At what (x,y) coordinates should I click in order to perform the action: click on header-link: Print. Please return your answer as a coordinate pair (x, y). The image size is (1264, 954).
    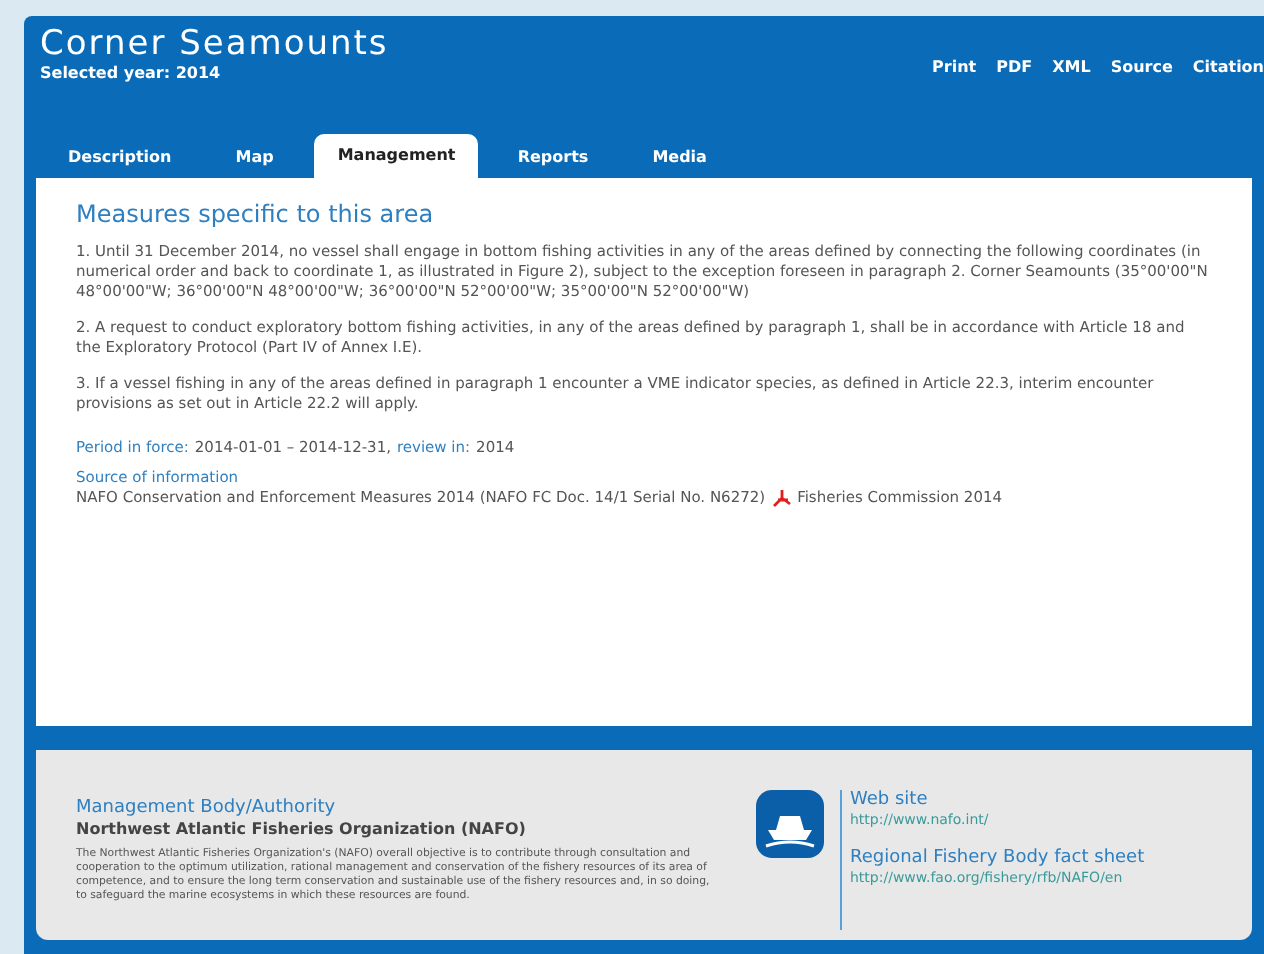
    Looking at the image, I should click on (954, 68).